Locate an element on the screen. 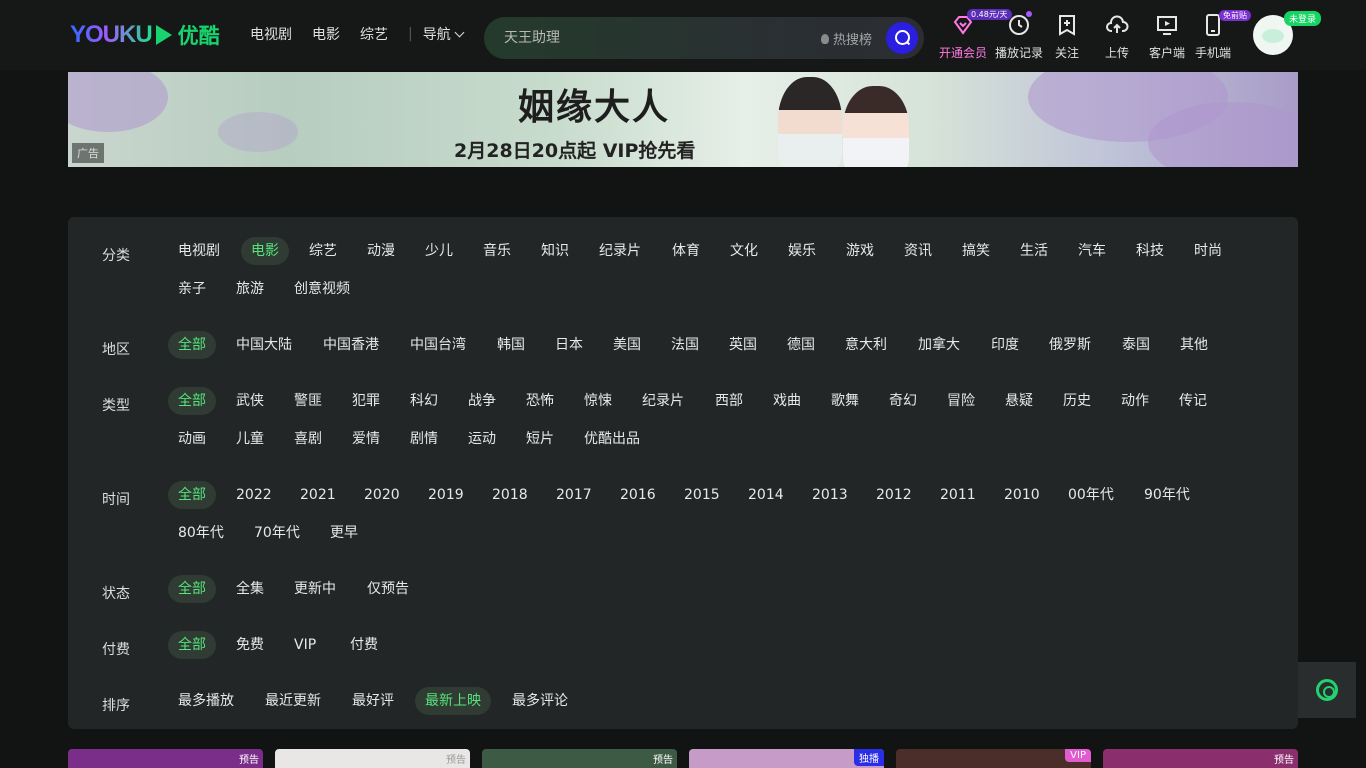 The width and height of the screenshot is (1366, 768). filter-option: 中国香港 is located at coordinates (351, 345).